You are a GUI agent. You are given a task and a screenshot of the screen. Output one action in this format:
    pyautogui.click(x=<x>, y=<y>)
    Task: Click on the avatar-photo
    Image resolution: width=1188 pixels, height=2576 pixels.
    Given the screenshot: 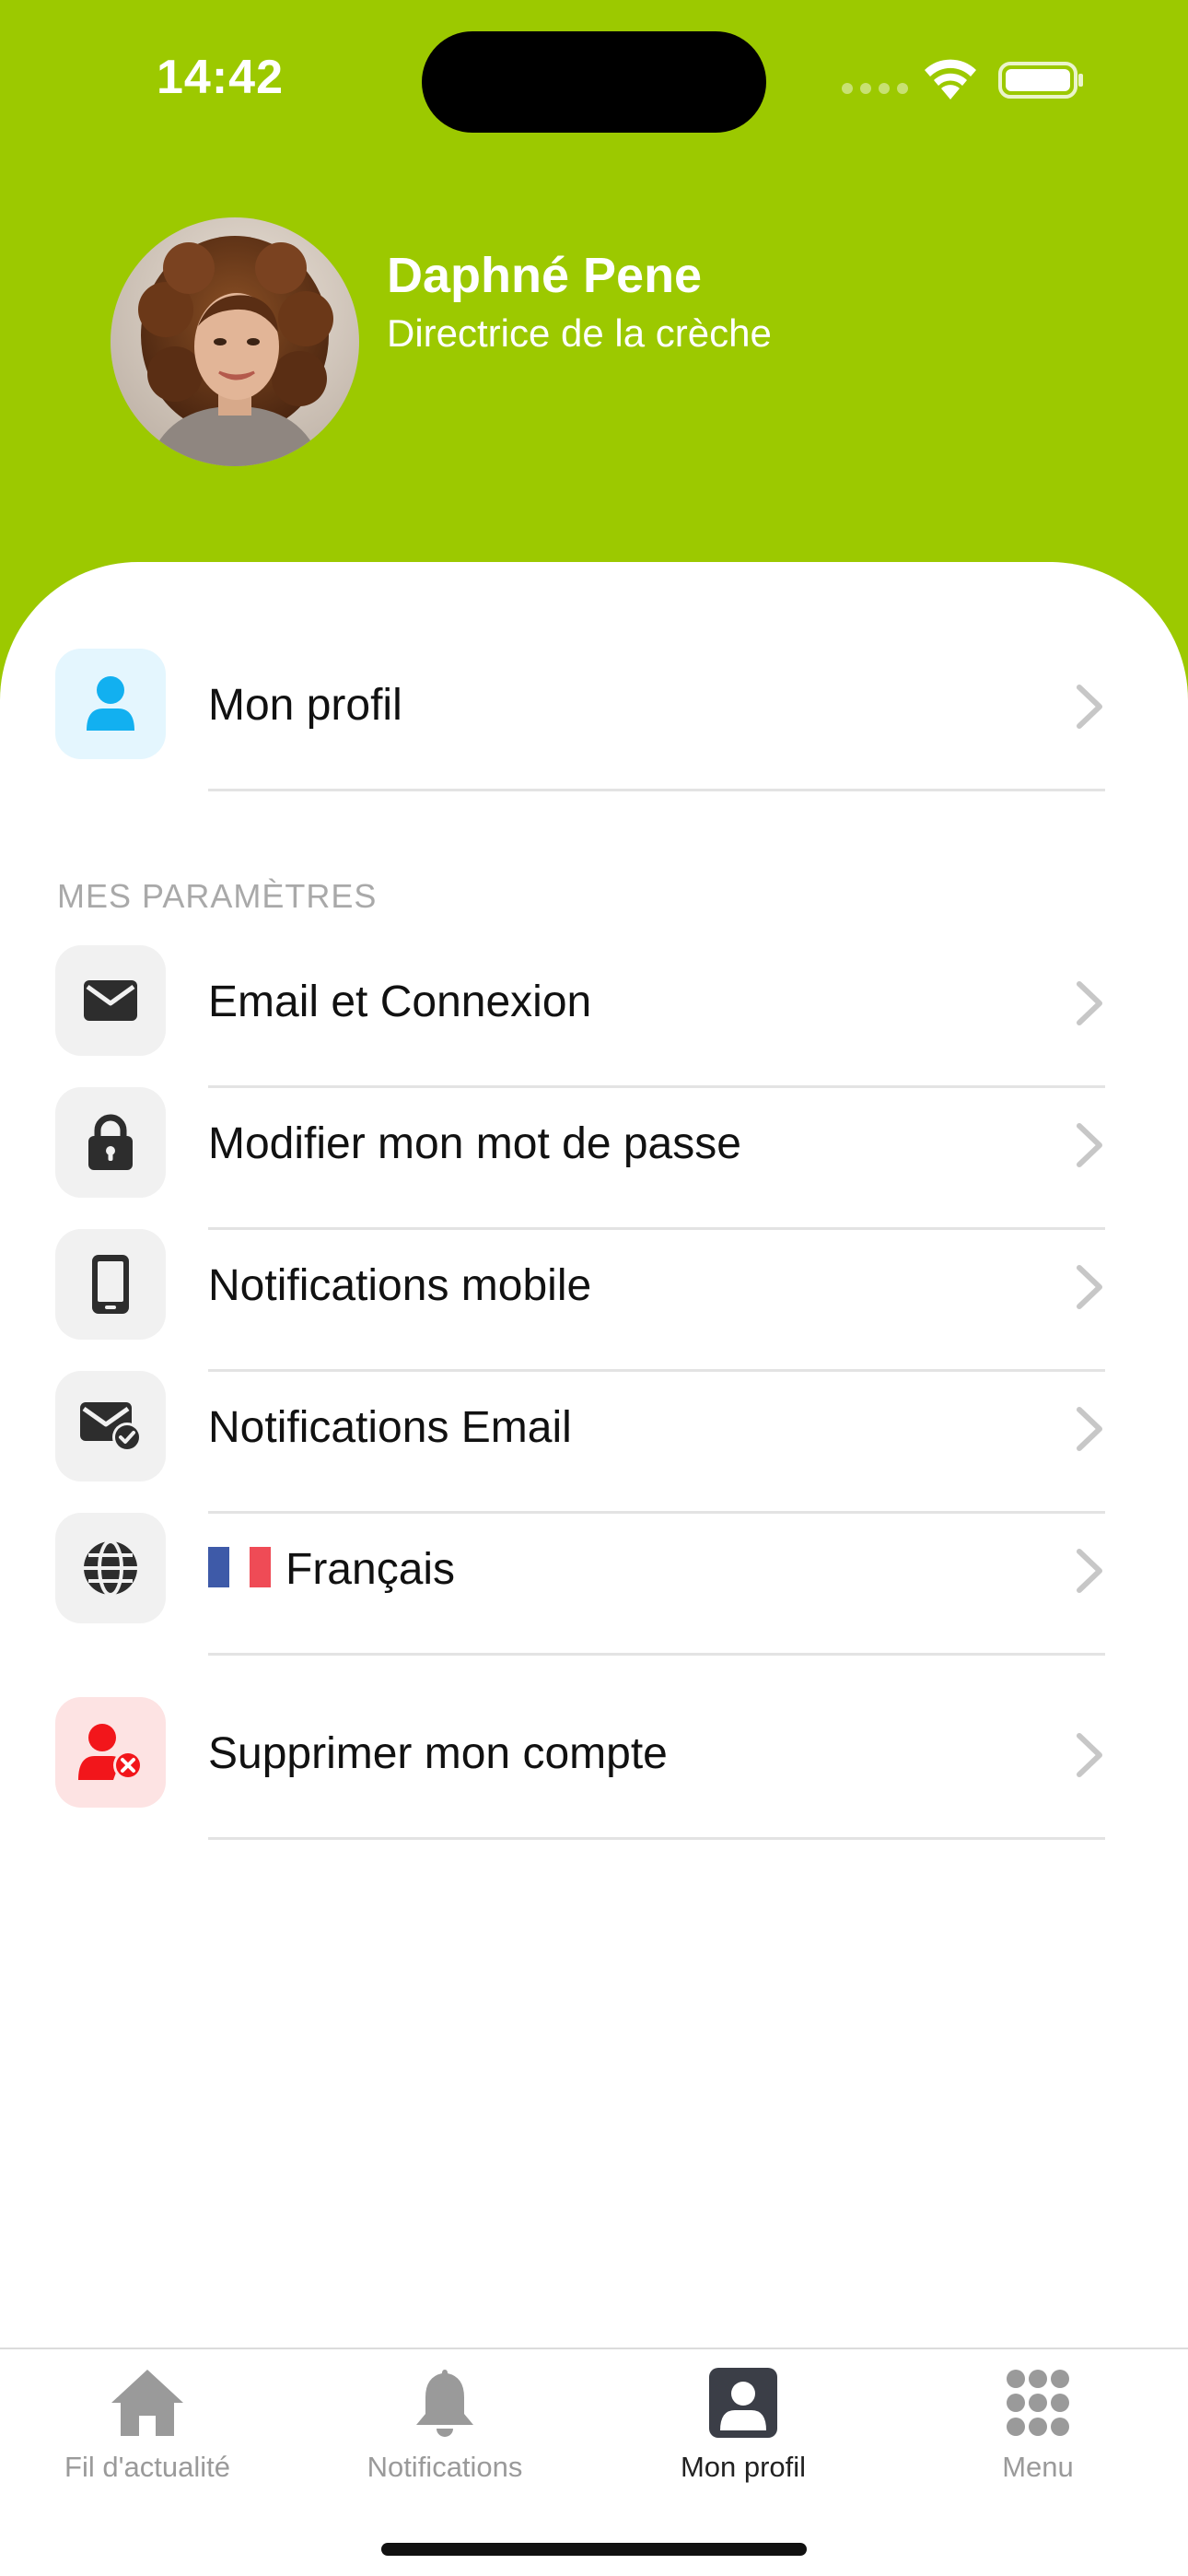 What is the action you would take?
    pyautogui.click(x=235, y=341)
    